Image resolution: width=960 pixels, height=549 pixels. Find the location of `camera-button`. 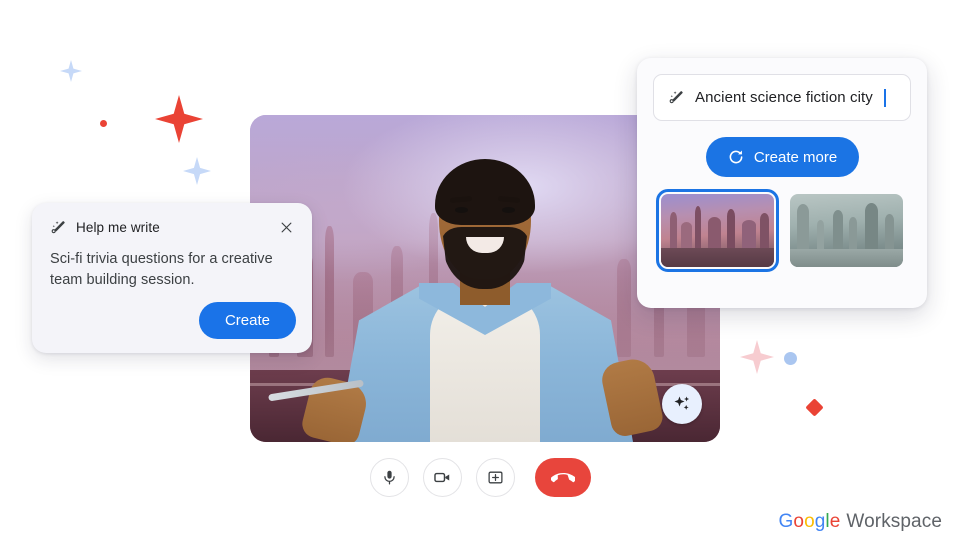

camera-button is located at coordinates (442, 477).